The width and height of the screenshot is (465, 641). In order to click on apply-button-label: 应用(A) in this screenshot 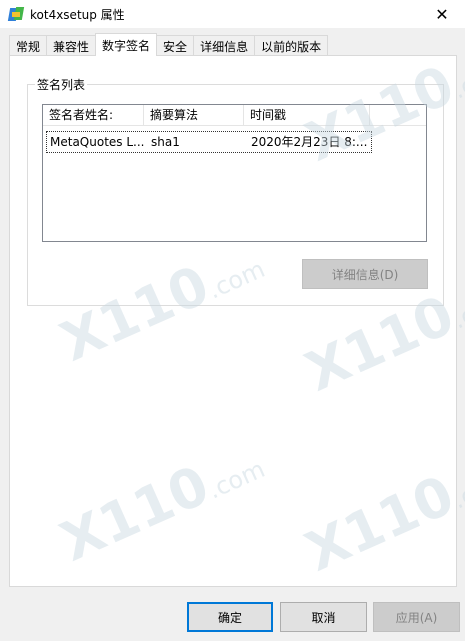, I will do `click(416, 617)`.